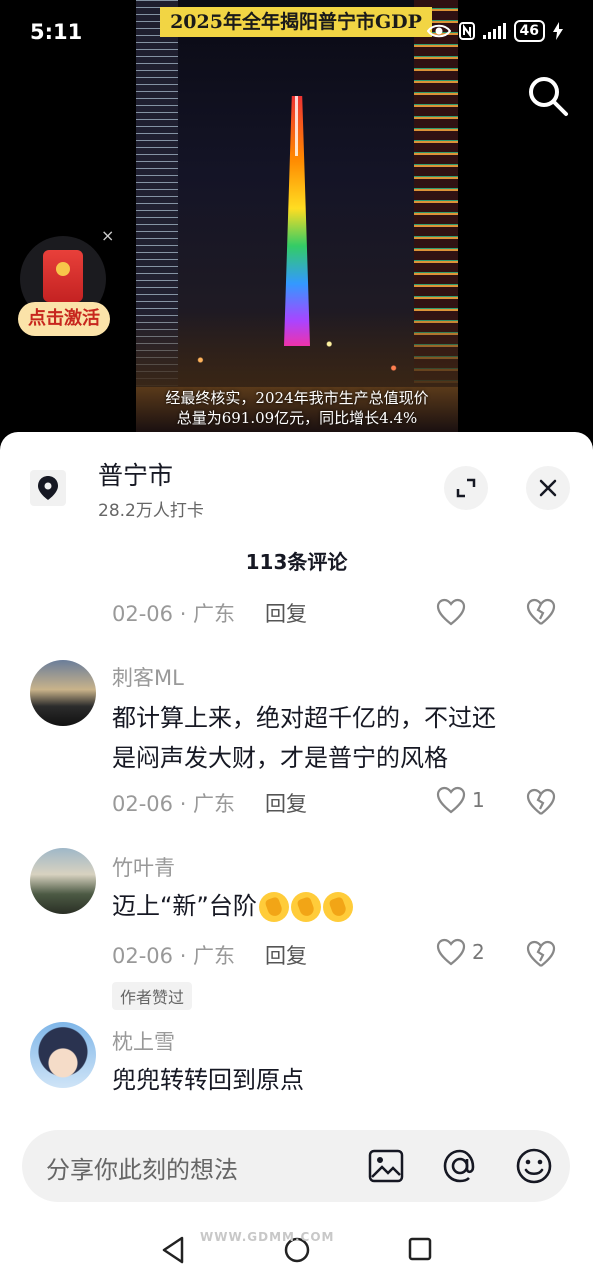 The width and height of the screenshot is (593, 1280). Describe the element at coordinates (143, 1041) in the screenshot. I see `username: 枕上雪` at that location.